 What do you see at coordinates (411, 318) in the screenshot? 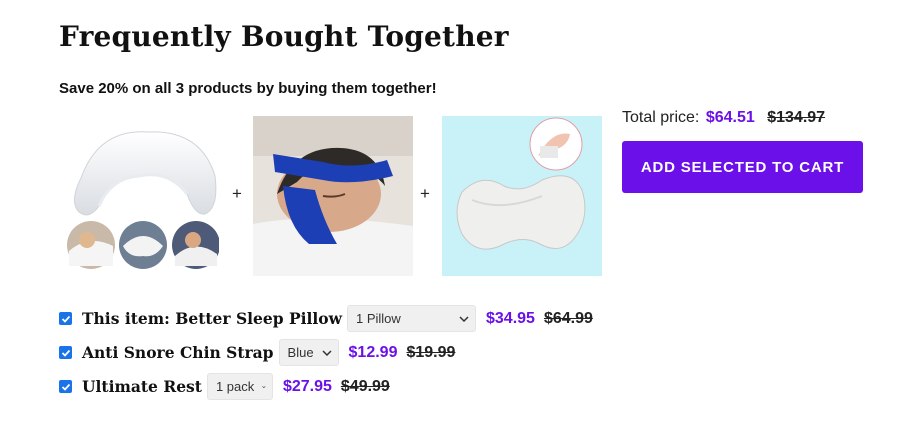
I see `option-select-pillow: 1 Pillow` at bounding box center [411, 318].